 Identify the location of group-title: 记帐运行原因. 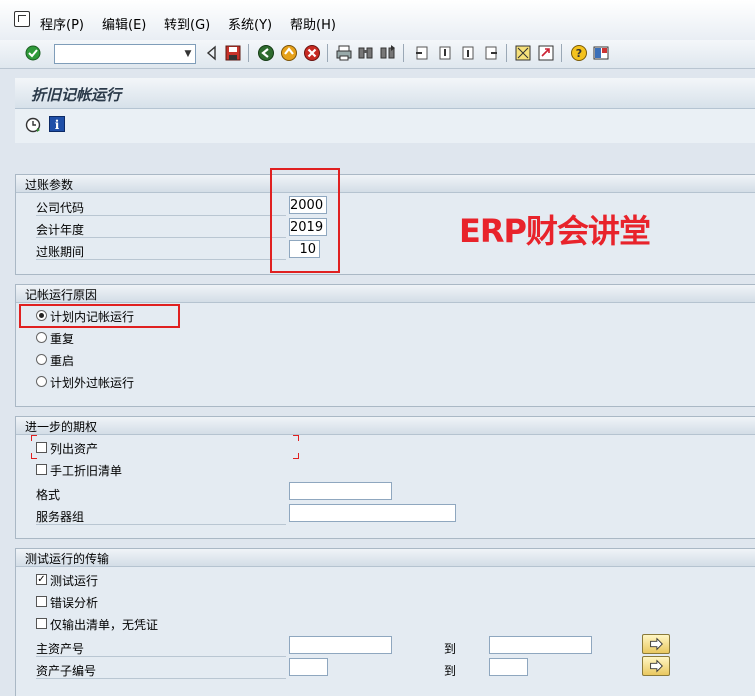
(61, 295).